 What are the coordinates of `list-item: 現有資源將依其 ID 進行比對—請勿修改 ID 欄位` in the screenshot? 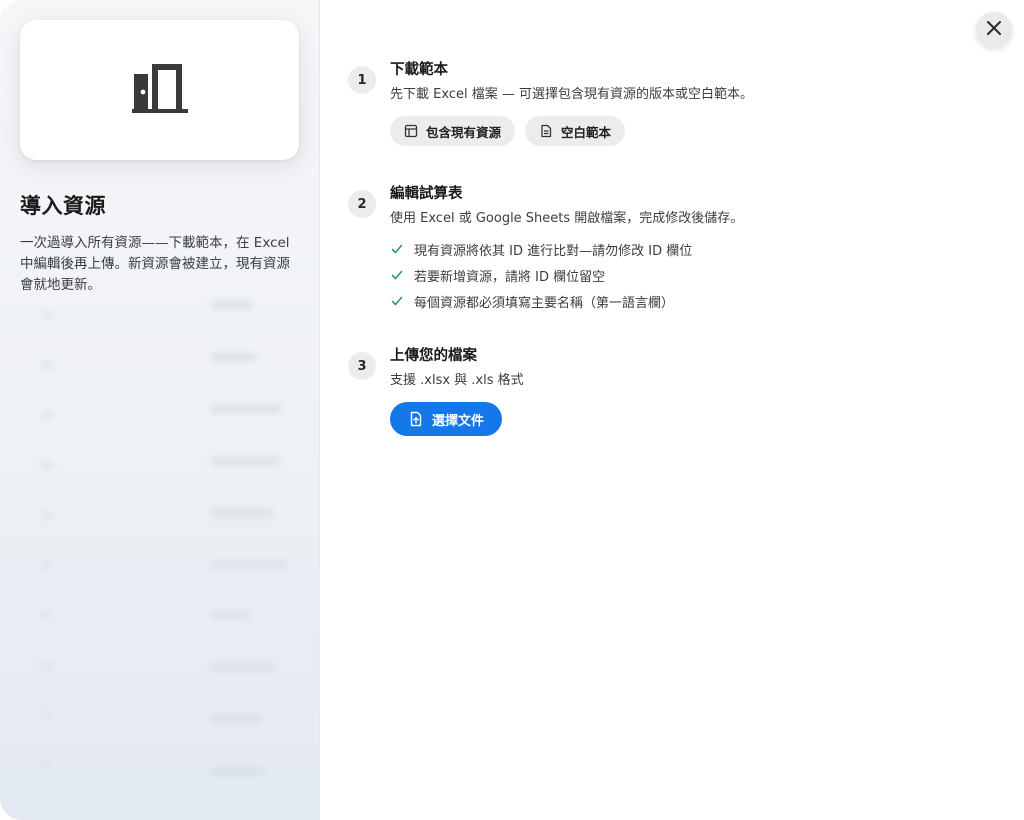 It's located at (690, 249).